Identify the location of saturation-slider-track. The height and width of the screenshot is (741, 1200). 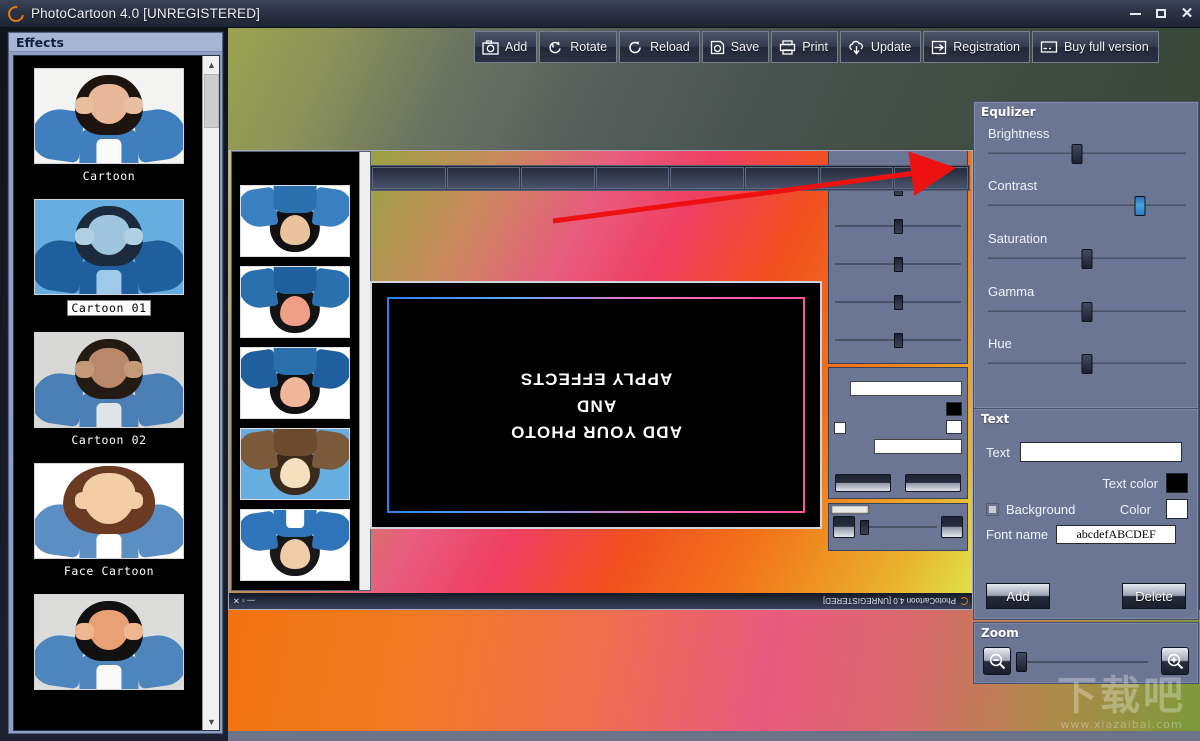
(1087, 259).